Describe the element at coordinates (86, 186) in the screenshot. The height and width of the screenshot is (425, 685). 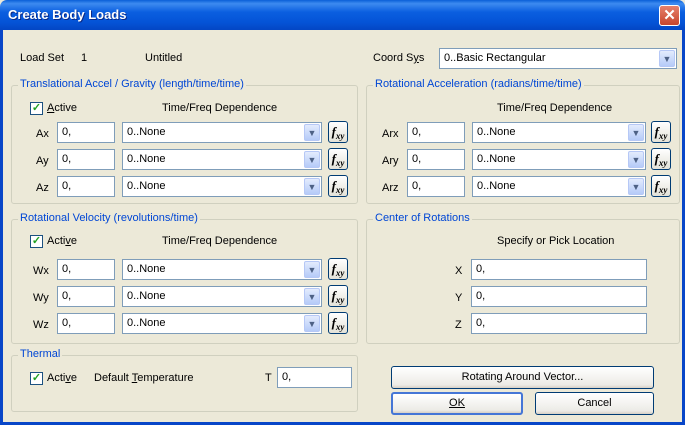
I see `az-input: 0,` at that location.